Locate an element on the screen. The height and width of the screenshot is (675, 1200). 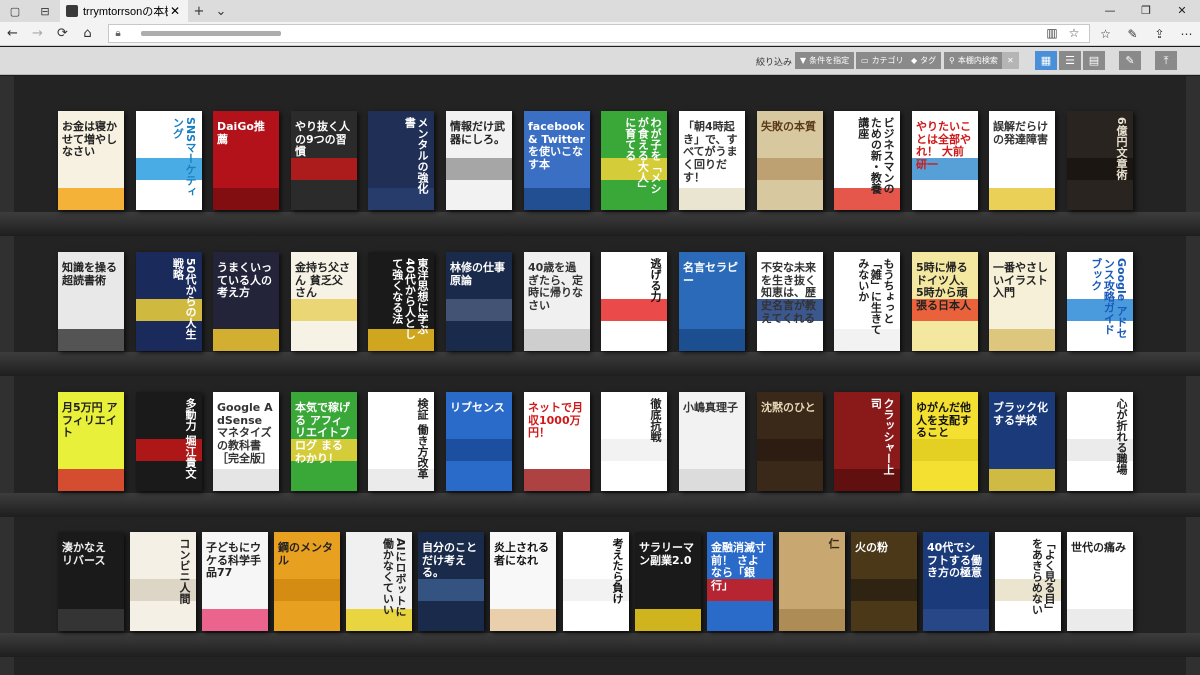
book-title: Google アドセンス攻略ガイドブック is located at coordinates (1108, 298).